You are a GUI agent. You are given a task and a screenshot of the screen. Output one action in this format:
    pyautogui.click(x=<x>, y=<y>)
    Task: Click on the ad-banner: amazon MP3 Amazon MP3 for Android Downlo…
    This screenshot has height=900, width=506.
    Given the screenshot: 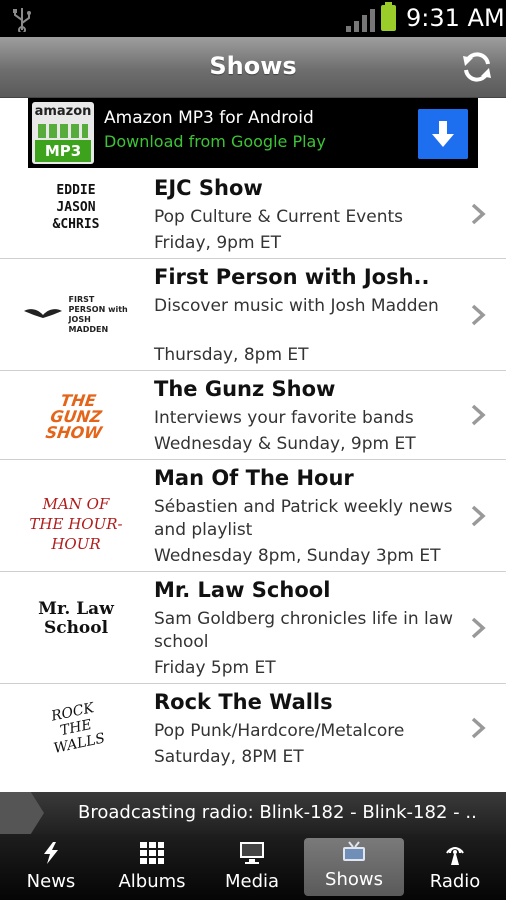 What is the action you would take?
    pyautogui.click(x=253, y=133)
    